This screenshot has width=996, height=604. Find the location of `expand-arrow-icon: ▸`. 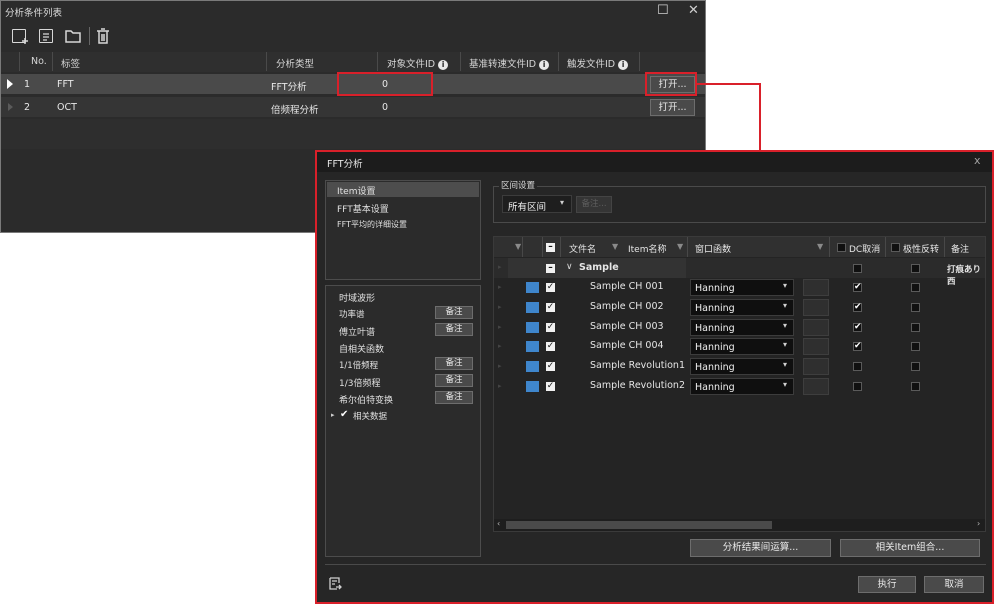

expand-arrow-icon: ▸ is located at coordinates (333, 415).